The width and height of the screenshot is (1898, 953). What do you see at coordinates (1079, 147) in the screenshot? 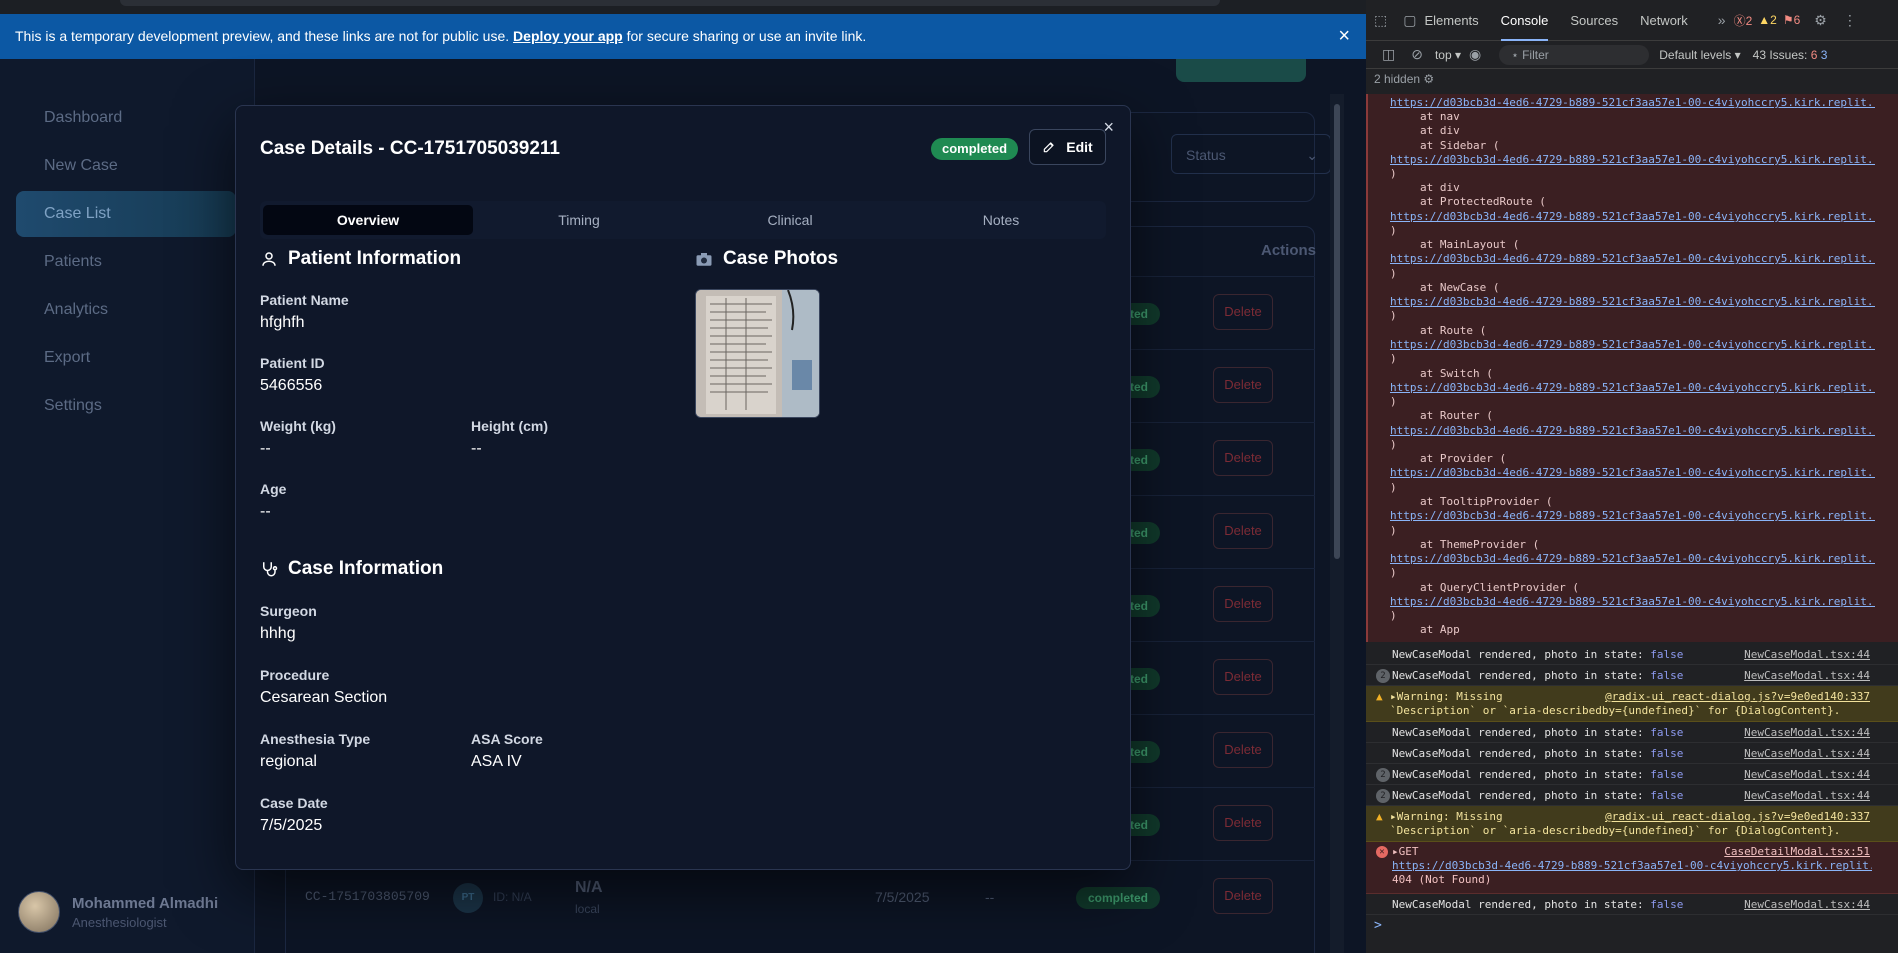
I see `edit-label: Edit` at bounding box center [1079, 147].